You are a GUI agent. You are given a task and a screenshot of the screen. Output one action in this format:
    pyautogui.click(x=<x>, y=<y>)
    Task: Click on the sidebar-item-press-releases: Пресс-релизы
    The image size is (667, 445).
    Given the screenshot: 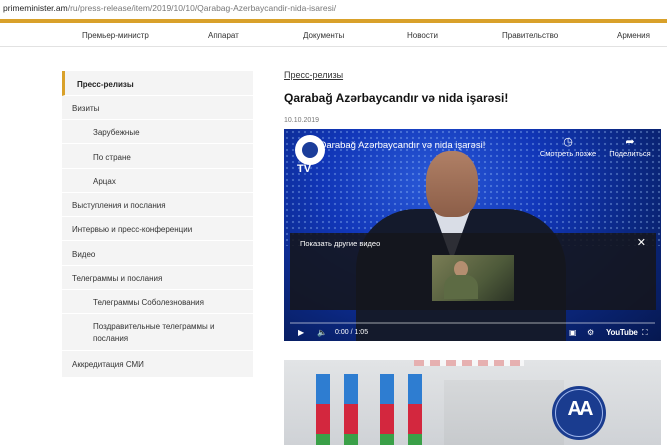 What is the action you would take?
    pyautogui.click(x=157, y=83)
    